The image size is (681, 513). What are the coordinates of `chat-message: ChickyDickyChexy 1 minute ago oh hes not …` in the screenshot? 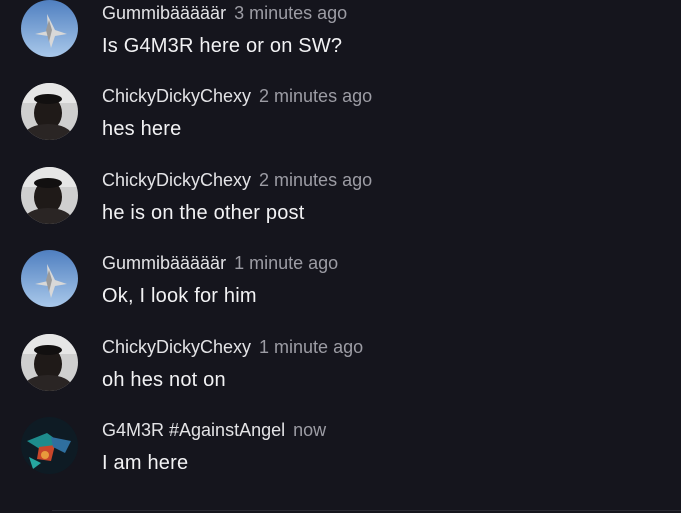 It's located at (340, 364).